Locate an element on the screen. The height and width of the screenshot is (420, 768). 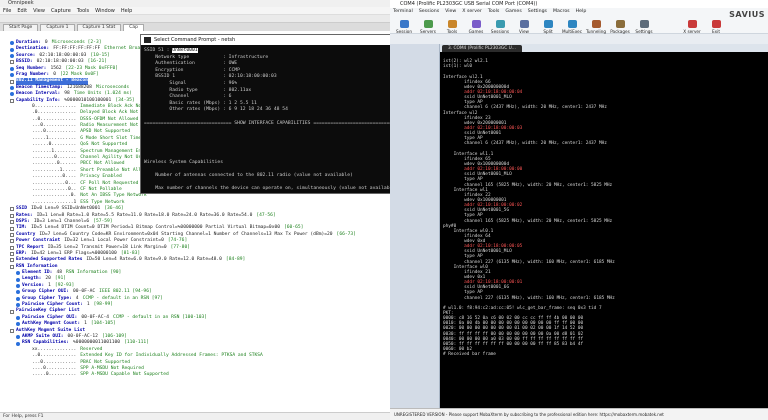
cmd-text: Signal : 96% is located at coordinates (191, 83).